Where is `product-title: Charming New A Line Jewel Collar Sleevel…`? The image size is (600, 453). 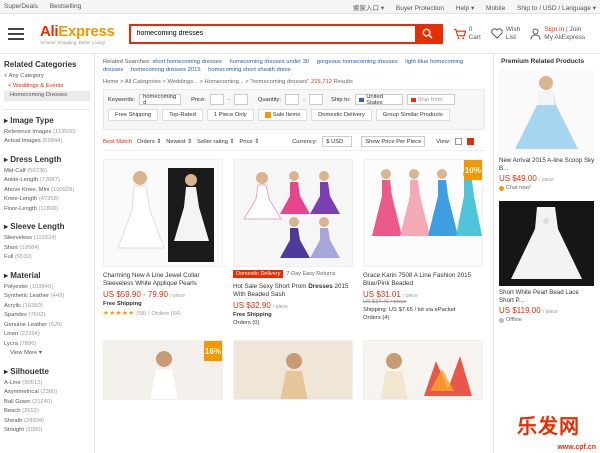 product-title: Charming New A Line Jewel Collar Sleevel… is located at coordinates (163, 279).